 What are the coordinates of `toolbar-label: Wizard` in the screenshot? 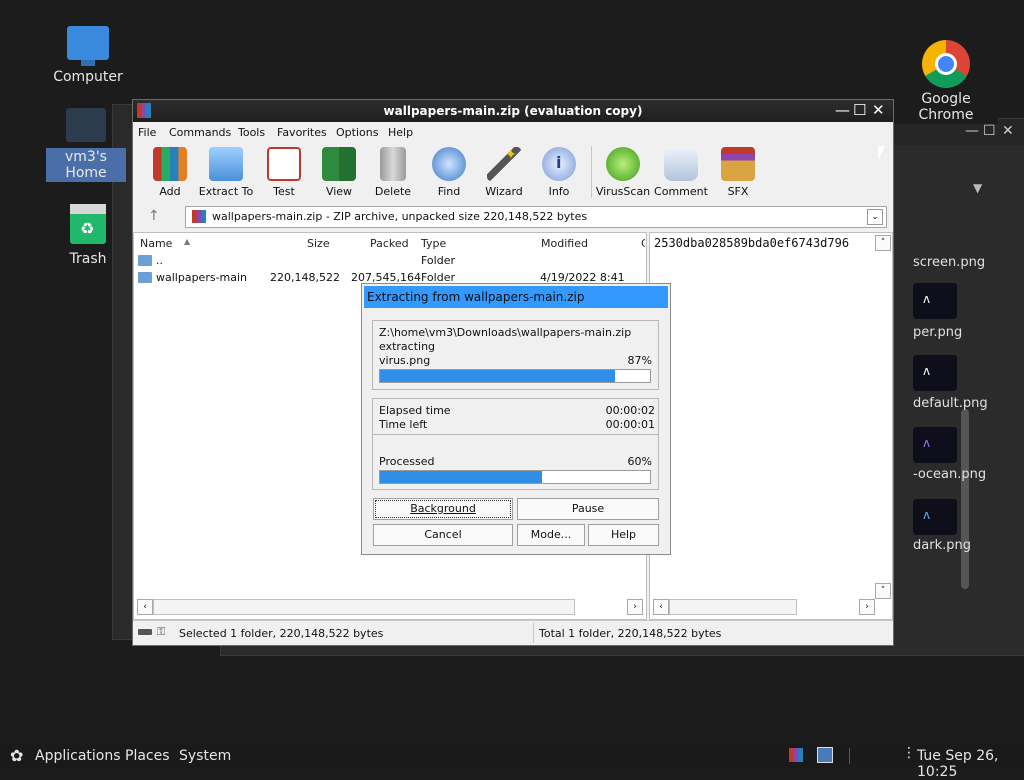 It's located at (504, 191).